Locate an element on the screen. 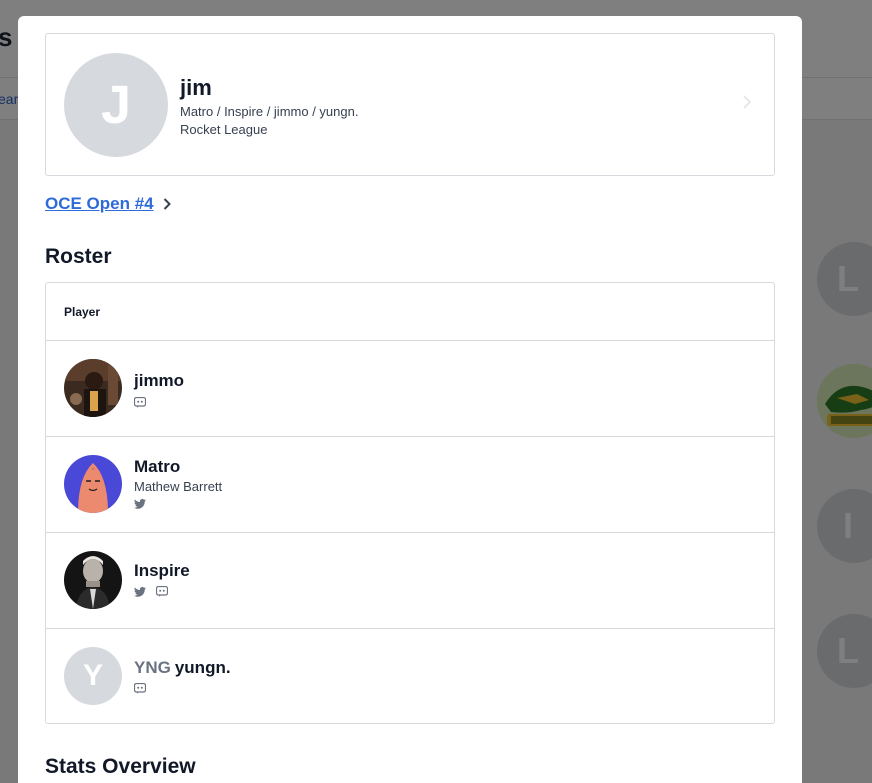  player-real-name: Mathew Barrett is located at coordinates (178, 486).